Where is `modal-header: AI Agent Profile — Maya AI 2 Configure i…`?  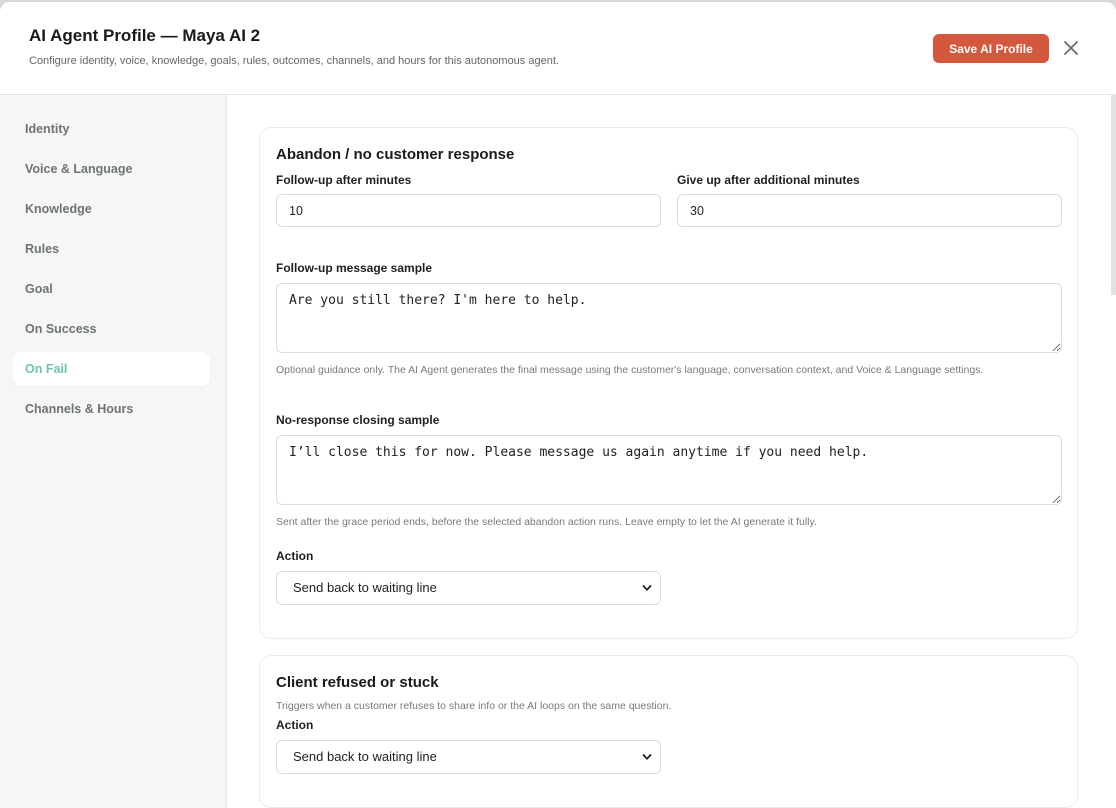
modal-header: AI Agent Profile — Maya AI 2 Configure i… is located at coordinates (558, 48).